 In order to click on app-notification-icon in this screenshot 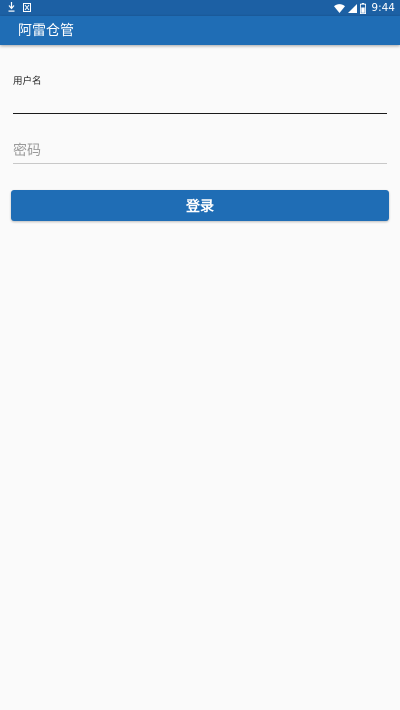, I will do `click(27, 7)`.